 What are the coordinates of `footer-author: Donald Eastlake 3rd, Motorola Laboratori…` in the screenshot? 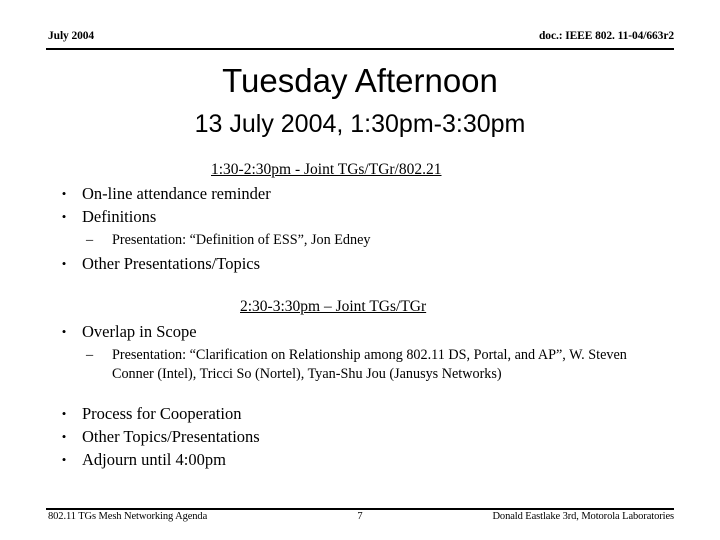 It's located at (583, 516).